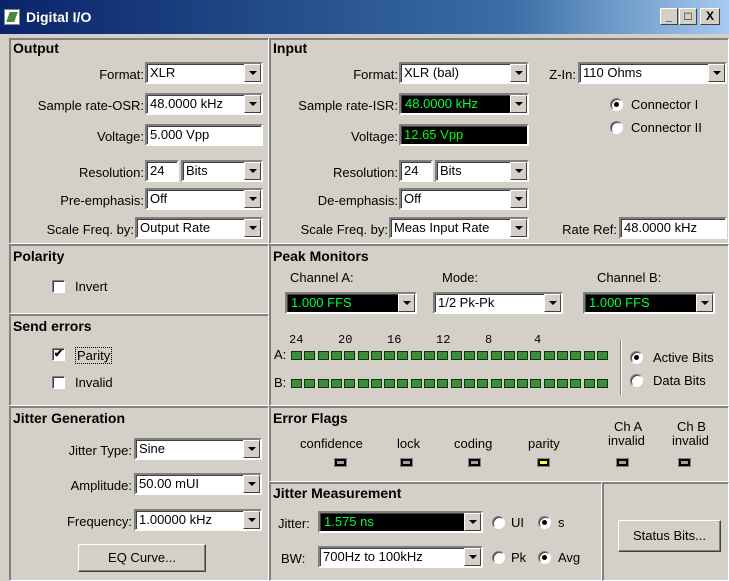 This screenshot has width=729, height=581. What do you see at coordinates (544, 522) in the screenshot?
I see `s-radio` at bounding box center [544, 522].